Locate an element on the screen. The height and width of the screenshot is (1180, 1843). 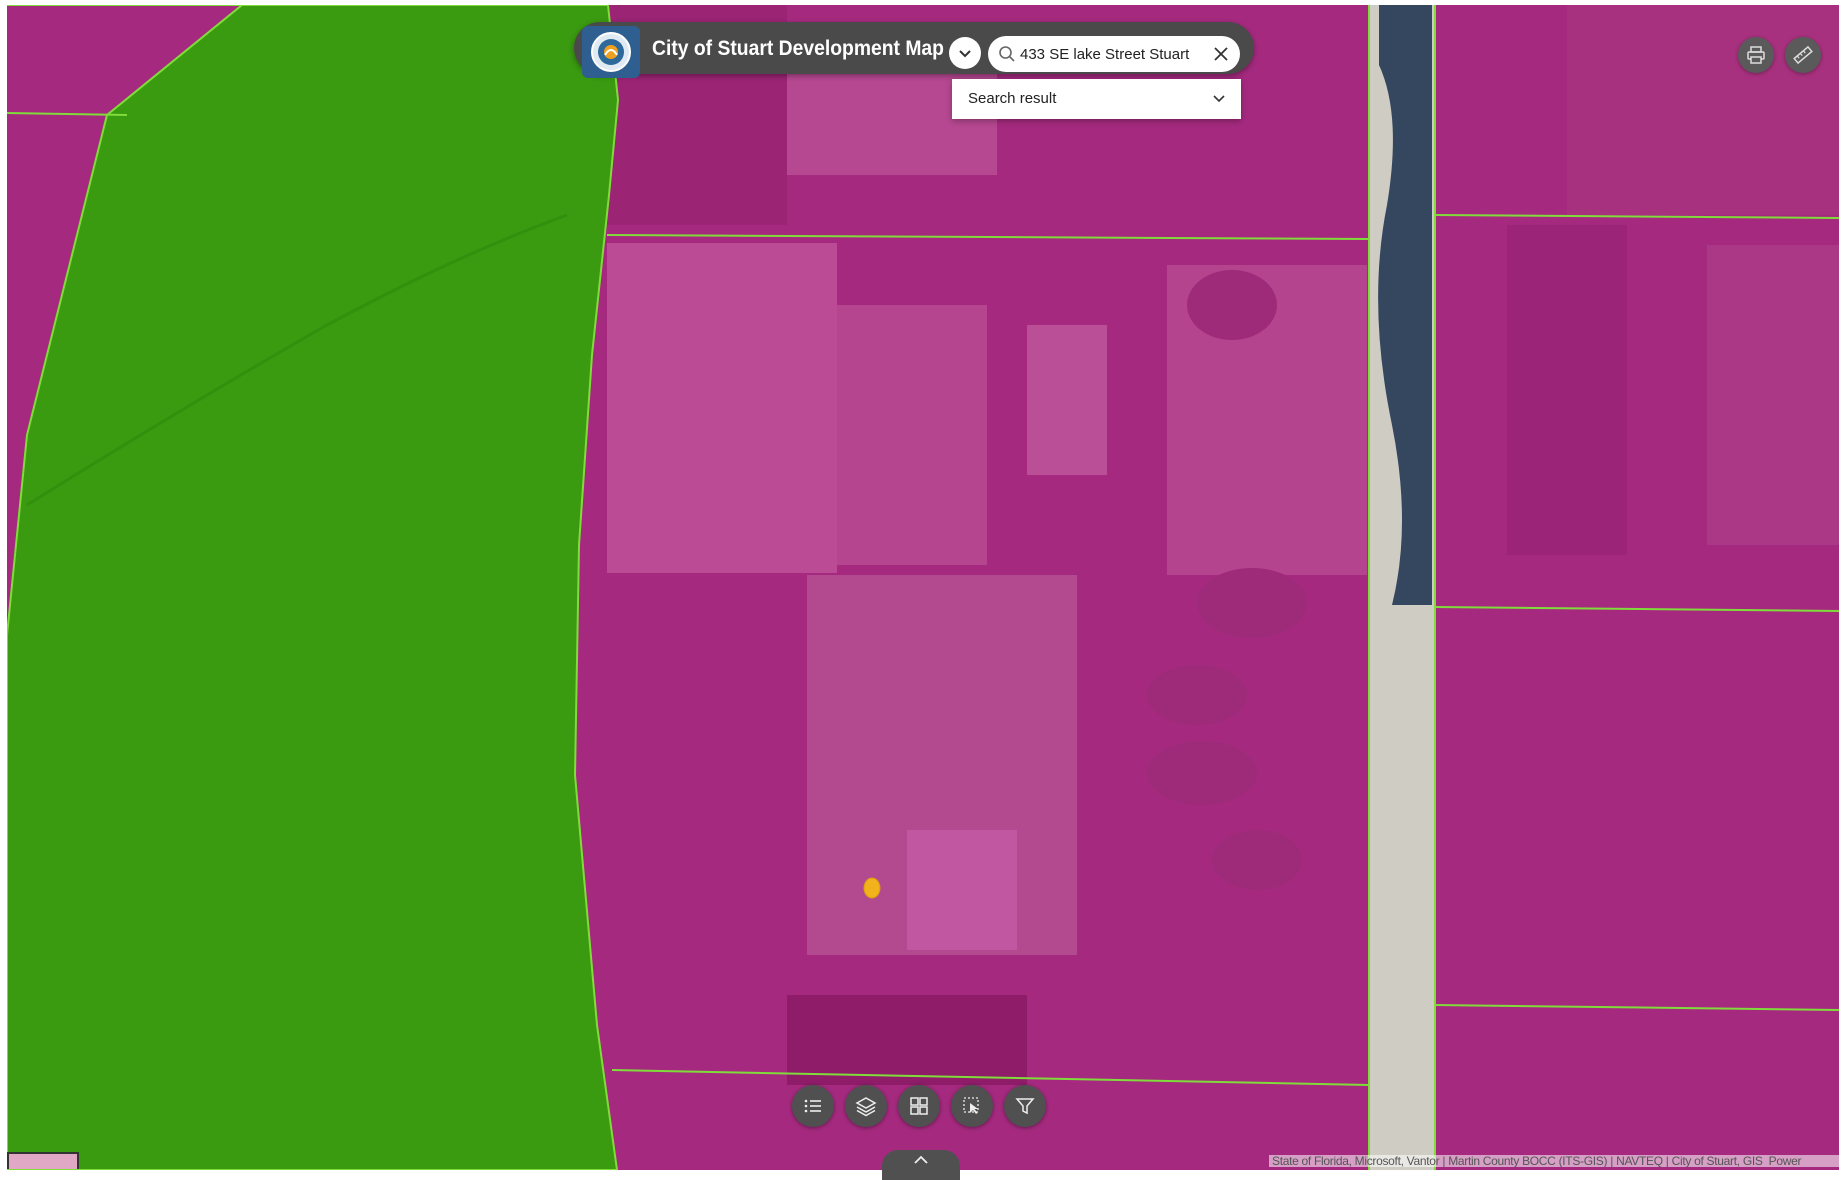
filter-icon is located at coordinates (1025, 1106).